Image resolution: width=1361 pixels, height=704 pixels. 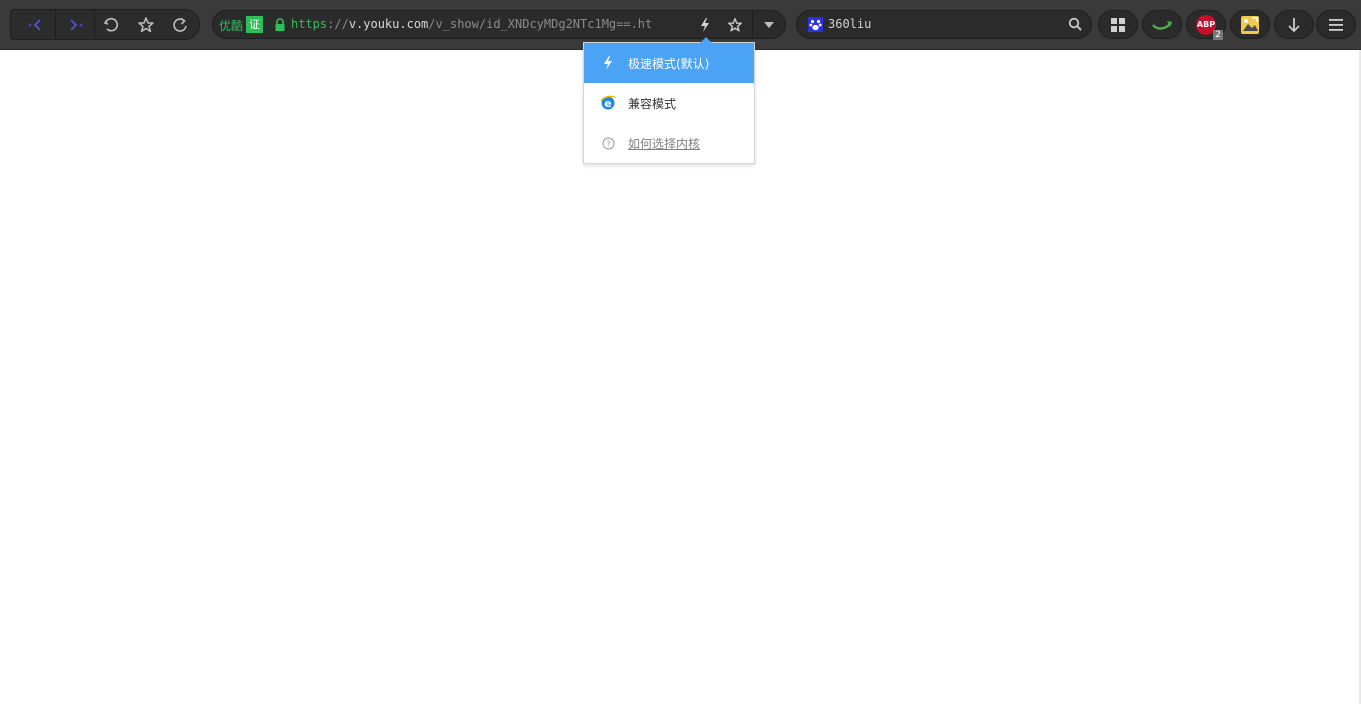 I want to click on back-arrow-icon, so click(x=34, y=24).